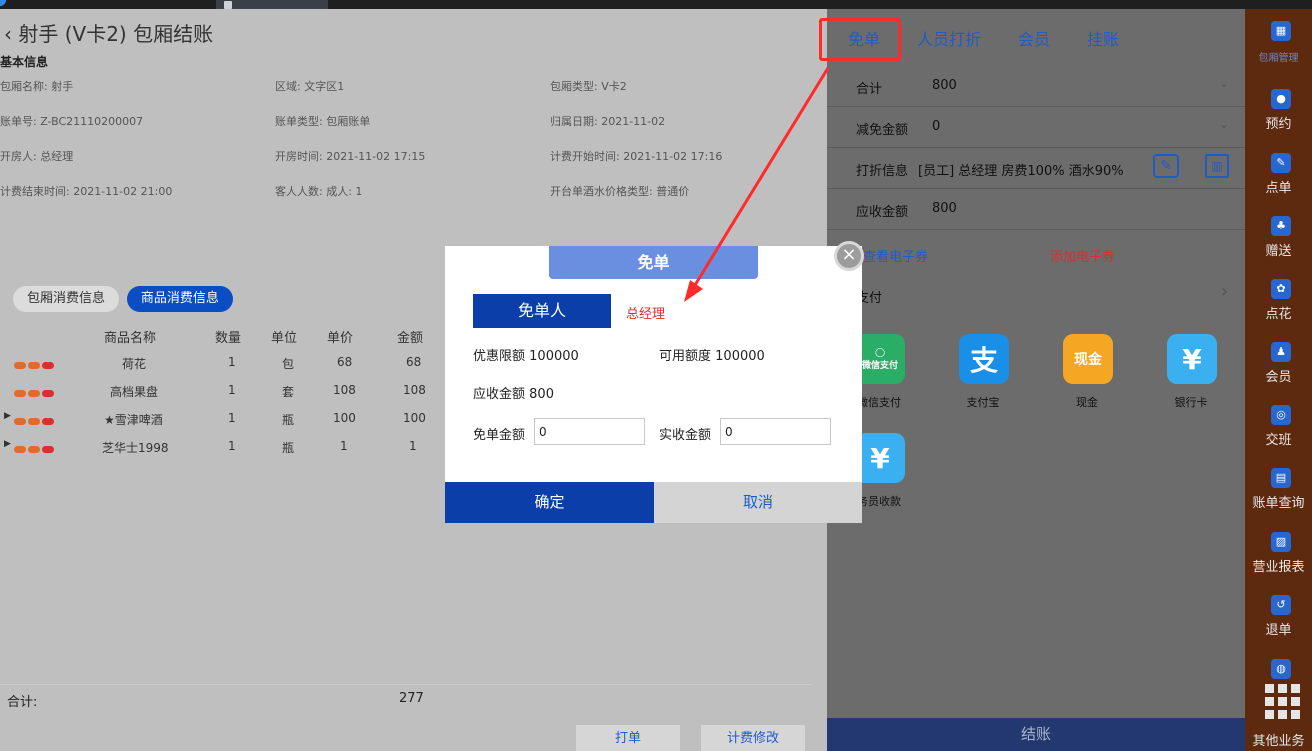 The width and height of the screenshot is (1312, 751). Describe the element at coordinates (1281, 542) in the screenshot. I see `report-icon: ▨` at that location.